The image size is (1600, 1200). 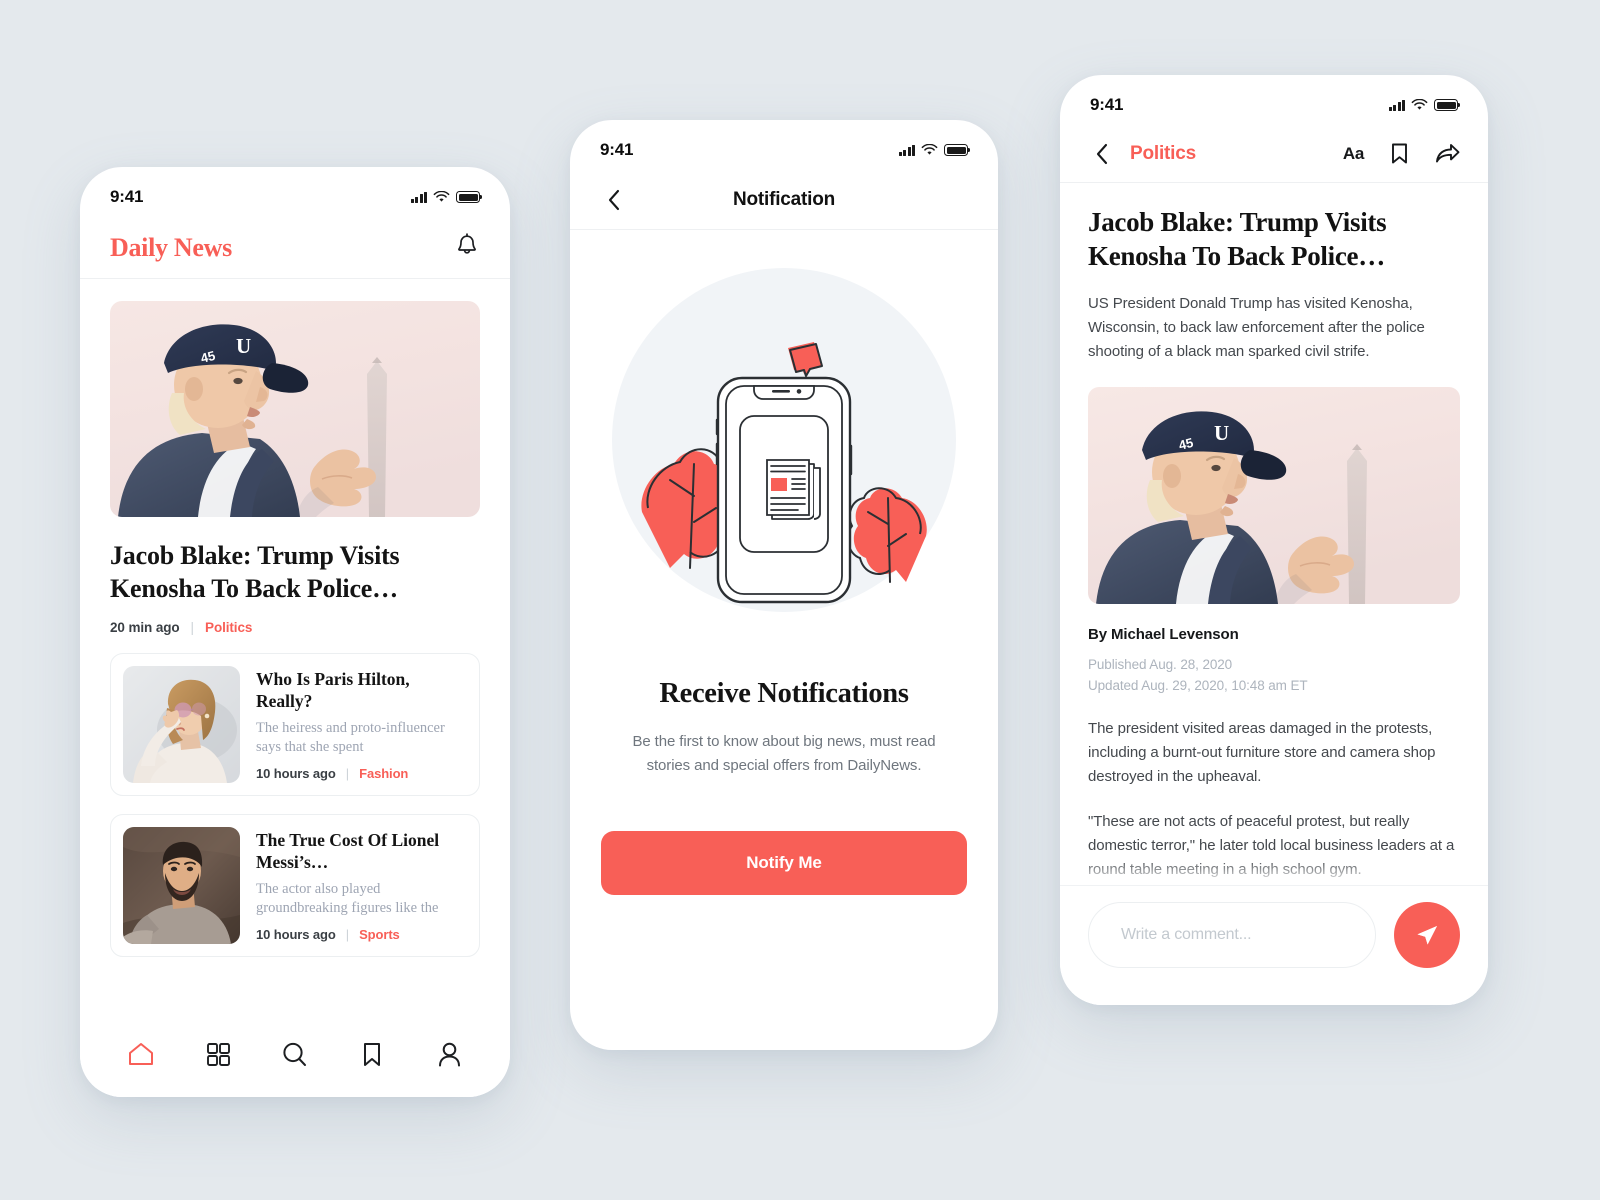 I want to click on bell-icon, so click(x=467, y=248).